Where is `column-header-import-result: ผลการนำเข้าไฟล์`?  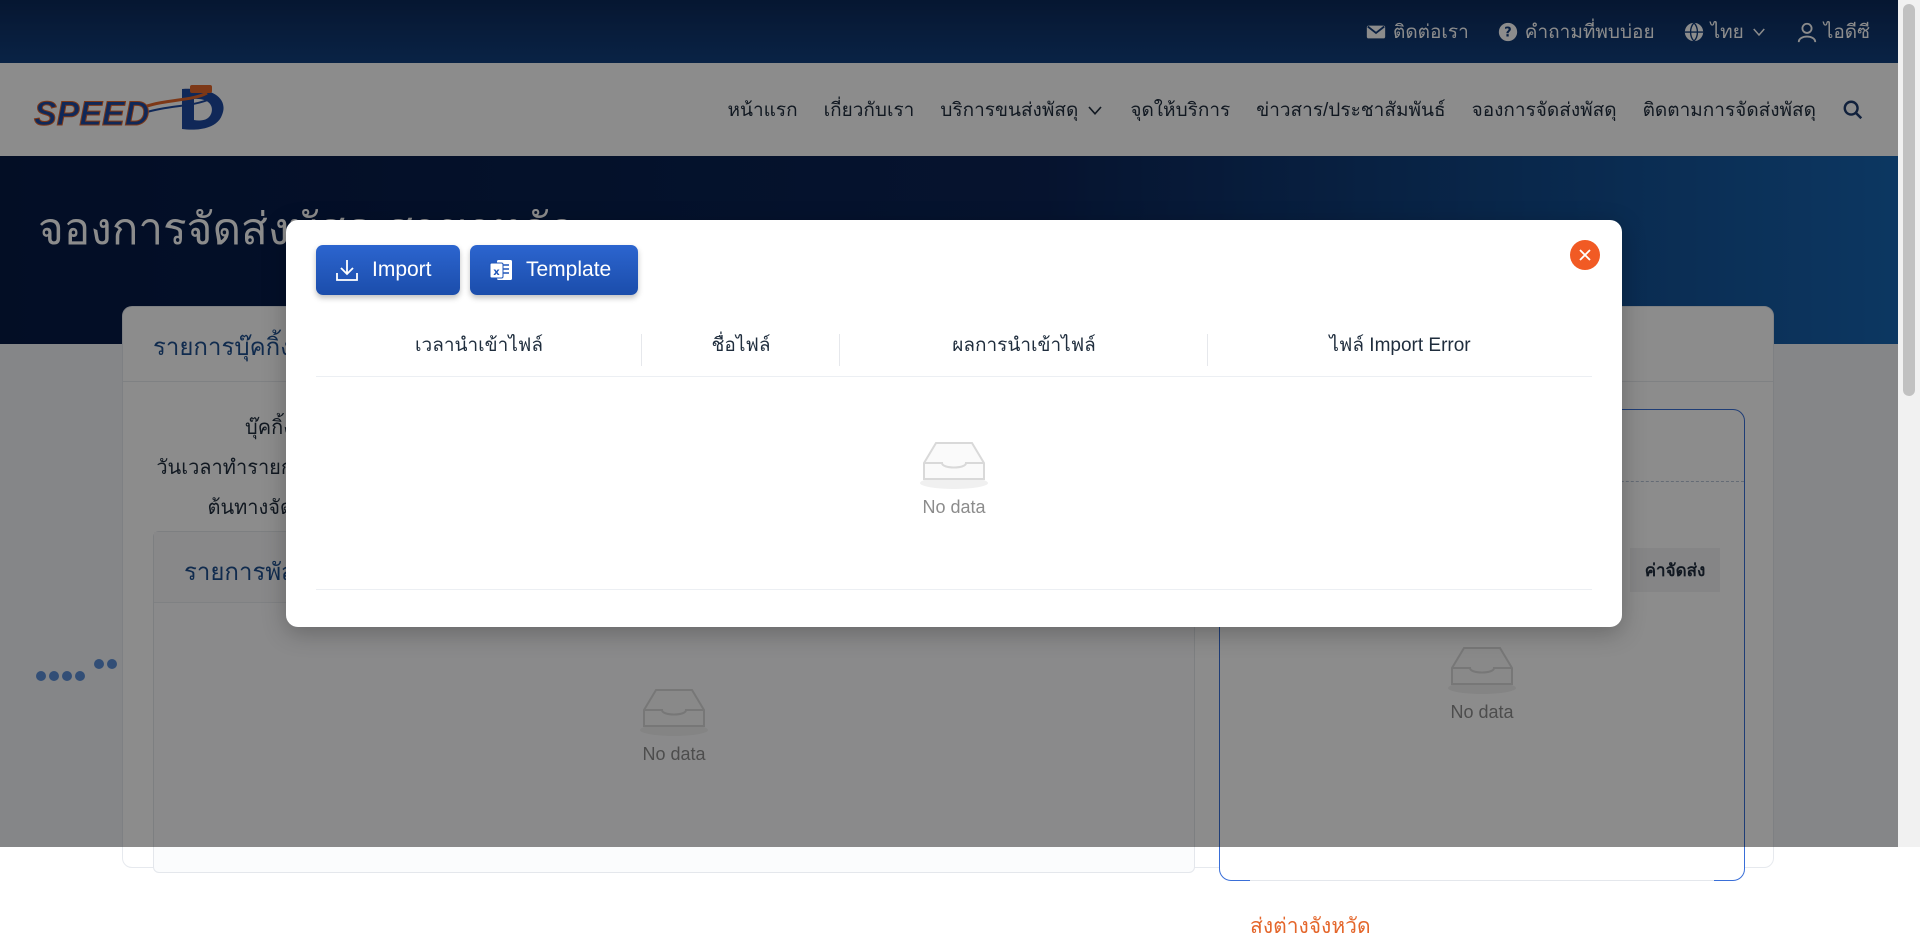
column-header-import-result: ผลการนำเข้าไฟล์ is located at coordinates (1024, 345).